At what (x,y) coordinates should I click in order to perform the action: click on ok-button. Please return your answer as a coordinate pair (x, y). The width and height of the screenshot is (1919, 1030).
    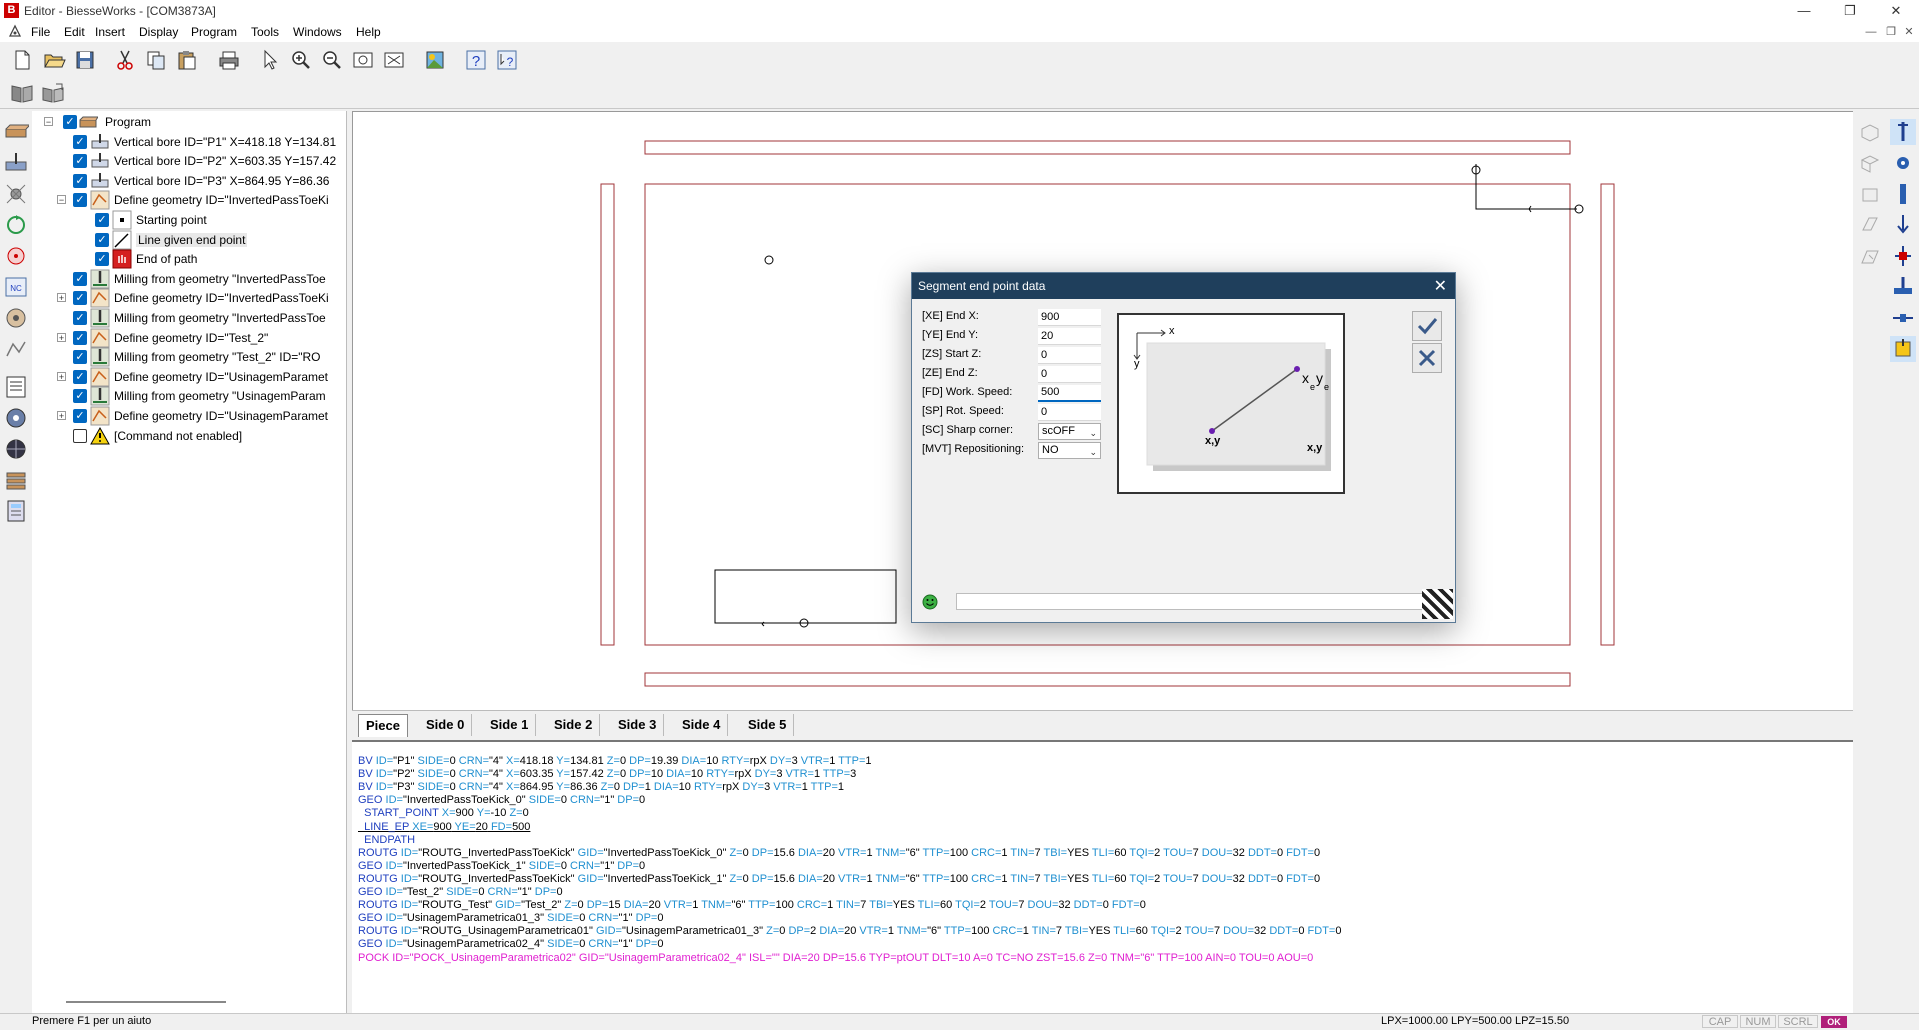
    Looking at the image, I should click on (1427, 326).